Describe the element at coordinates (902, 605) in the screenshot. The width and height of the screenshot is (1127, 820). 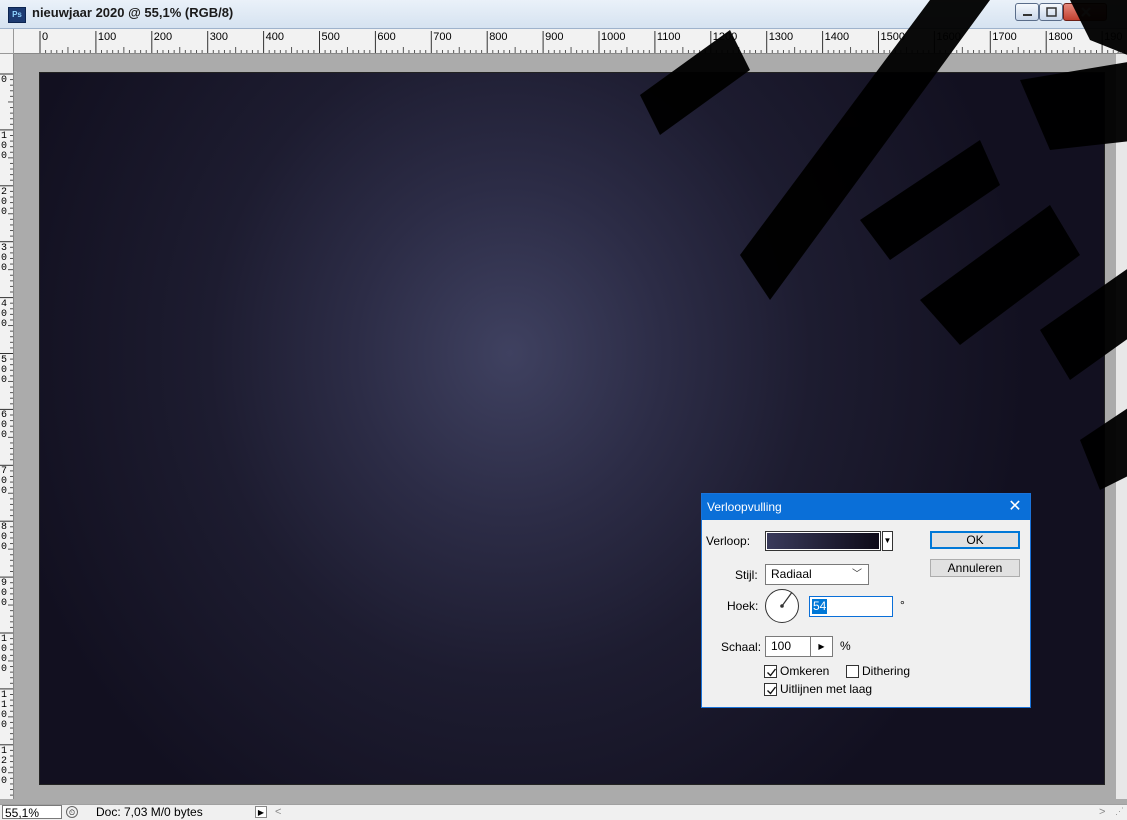
I see `degree-unit: °` at that location.